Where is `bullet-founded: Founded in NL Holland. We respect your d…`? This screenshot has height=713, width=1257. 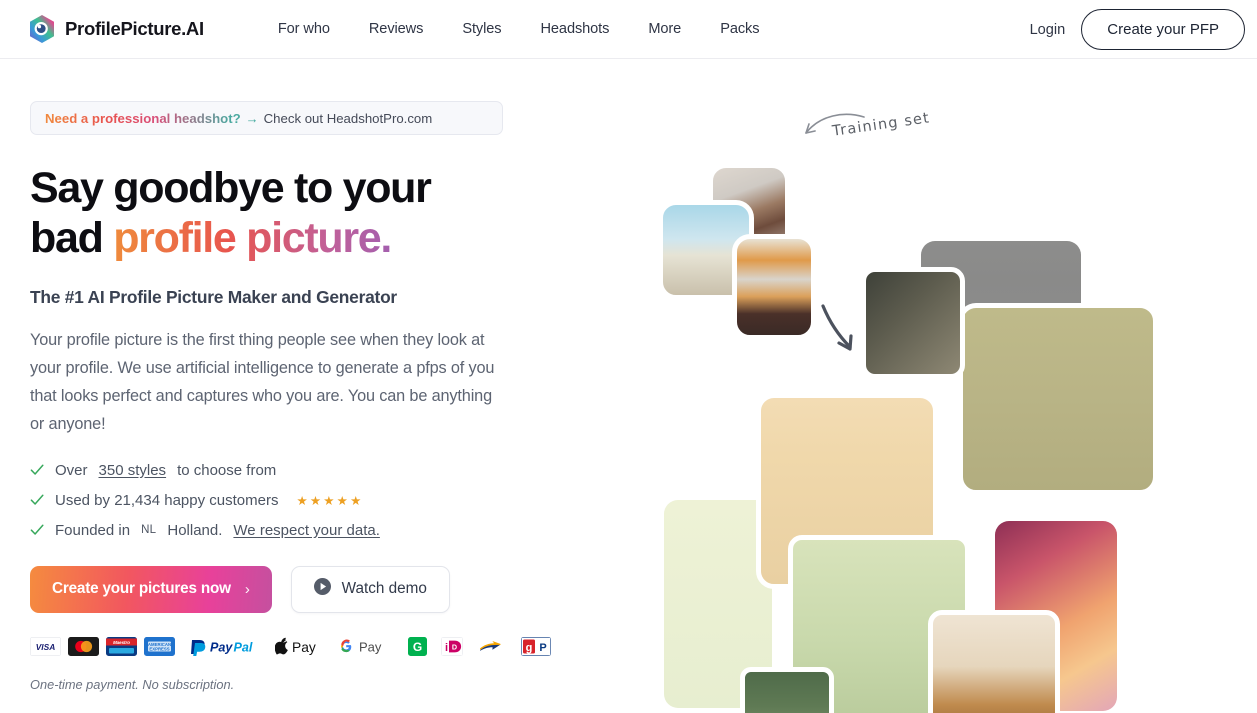
bullet-founded: Founded in NL Holland. We respect your d… is located at coordinates (280, 530).